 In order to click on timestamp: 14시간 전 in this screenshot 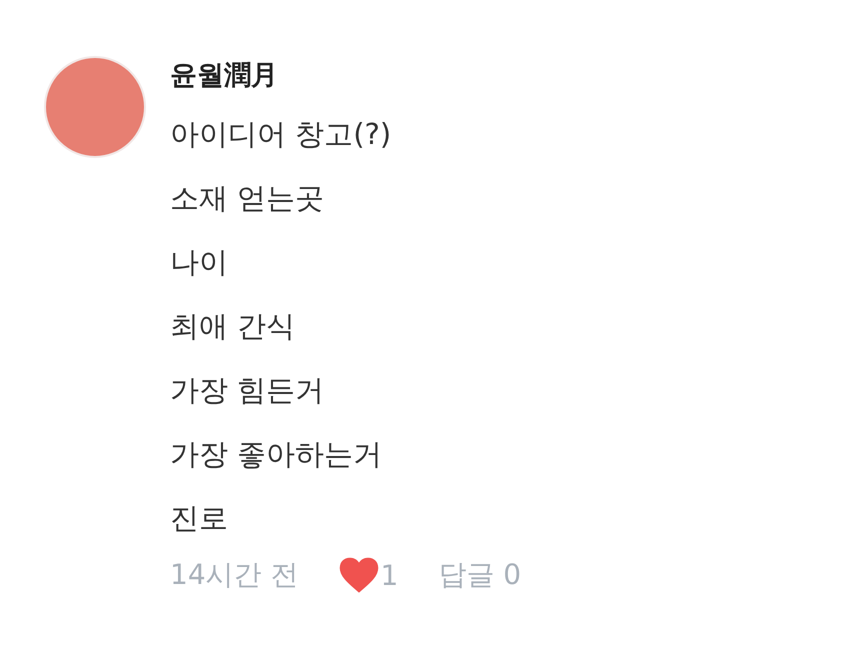, I will do `click(234, 575)`.